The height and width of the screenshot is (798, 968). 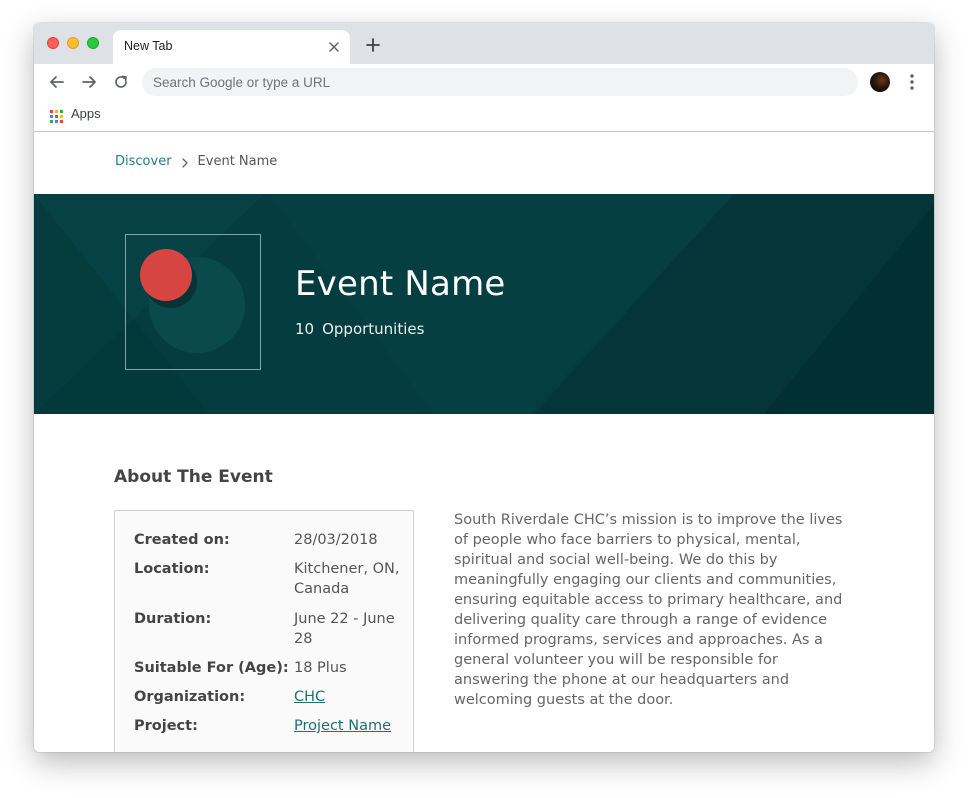 I want to click on omnibox, so click(x=500, y=82).